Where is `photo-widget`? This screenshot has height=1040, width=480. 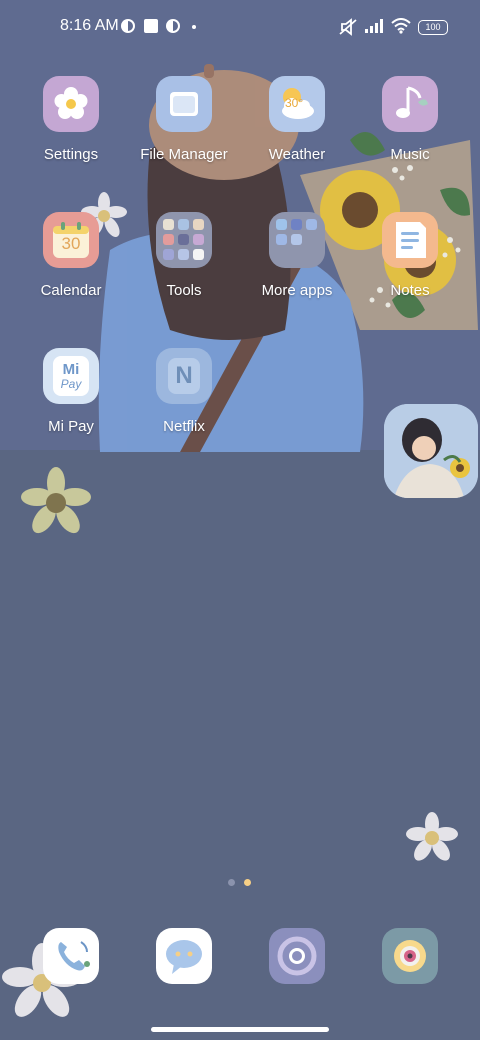 photo-widget is located at coordinates (431, 451).